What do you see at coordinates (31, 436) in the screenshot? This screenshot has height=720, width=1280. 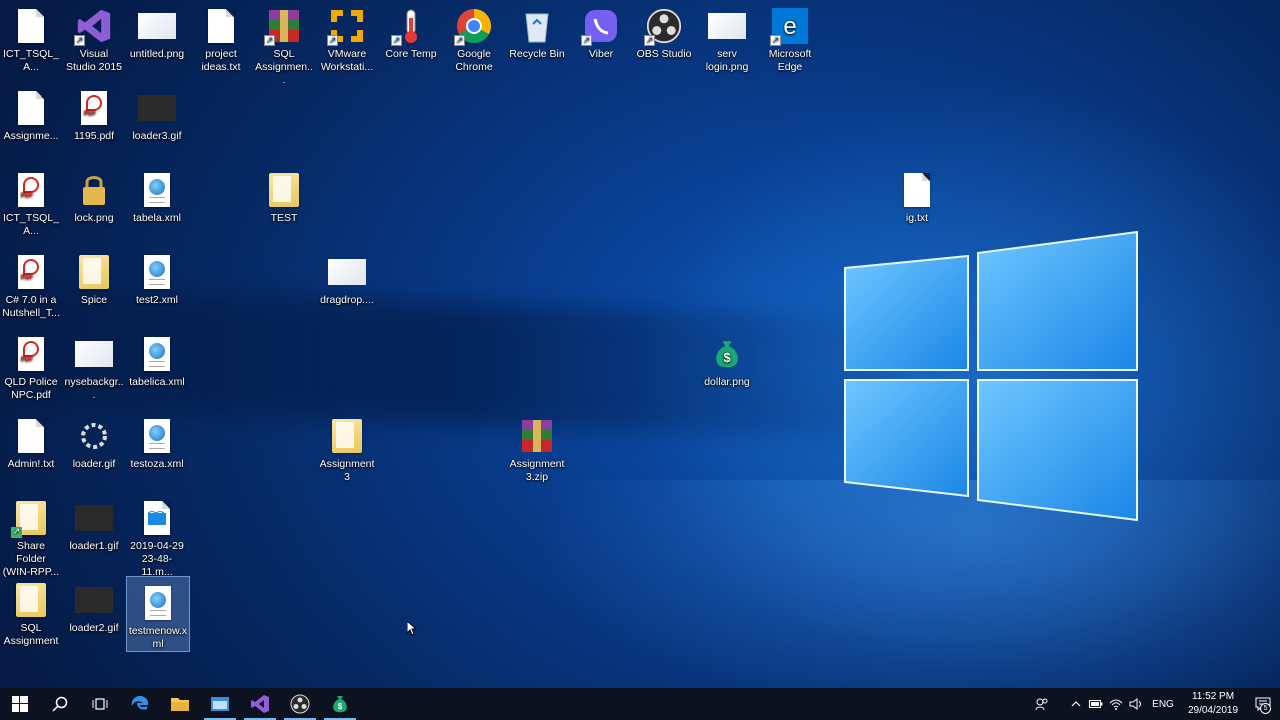 I see `text-file-icon` at bounding box center [31, 436].